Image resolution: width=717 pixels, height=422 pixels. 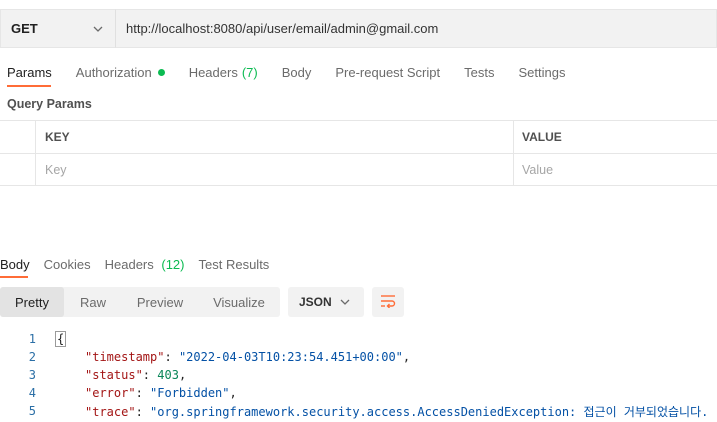 I want to click on tab-label: Tests, so click(x=479, y=72).